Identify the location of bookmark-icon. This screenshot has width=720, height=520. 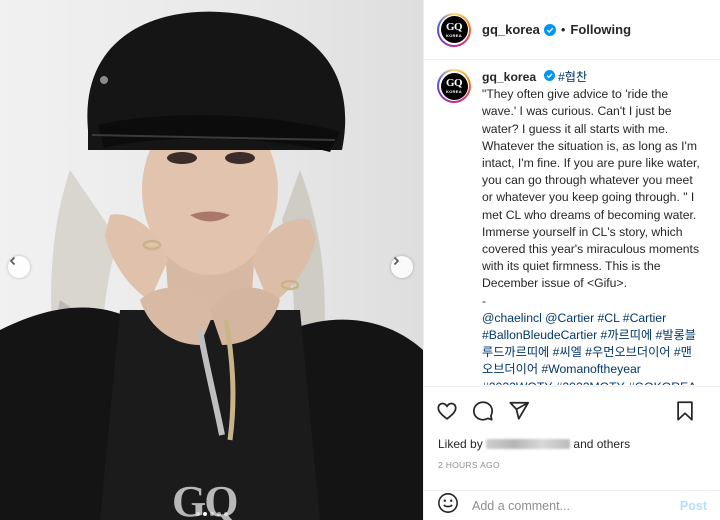
(685, 411).